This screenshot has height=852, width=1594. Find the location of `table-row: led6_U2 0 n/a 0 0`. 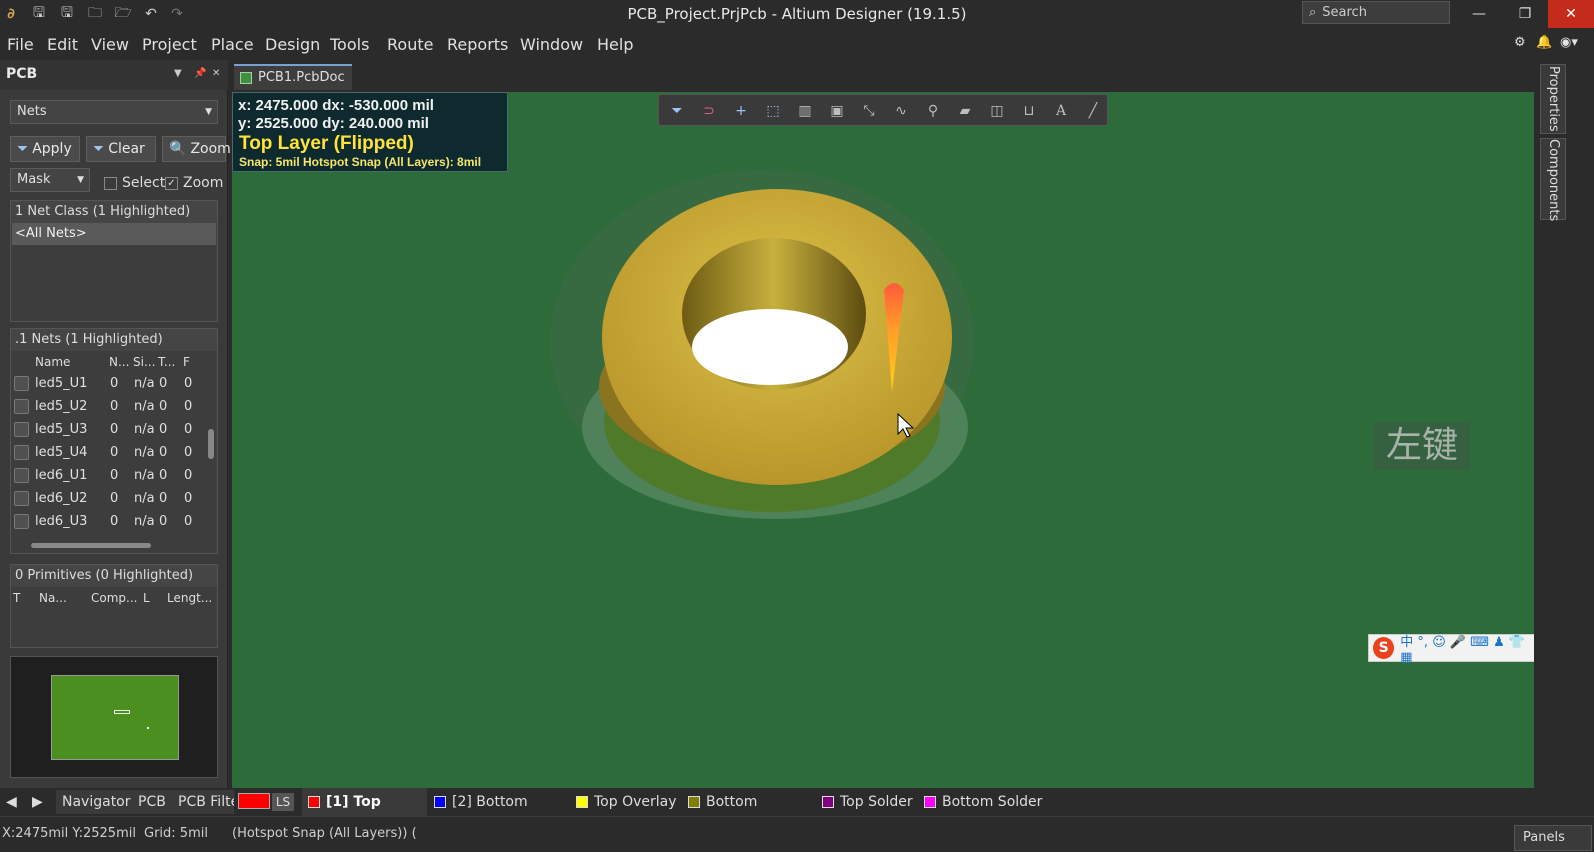

table-row: led6_U2 0 n/a 0 0 is located at coordinates (110, 499).